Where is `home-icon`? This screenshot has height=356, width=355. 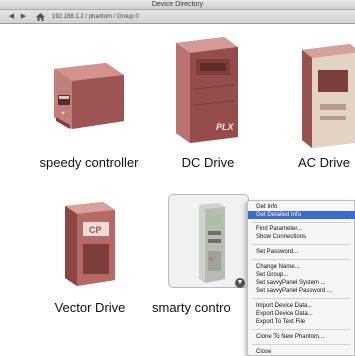
home-icon is located at coordinates (40, 17).